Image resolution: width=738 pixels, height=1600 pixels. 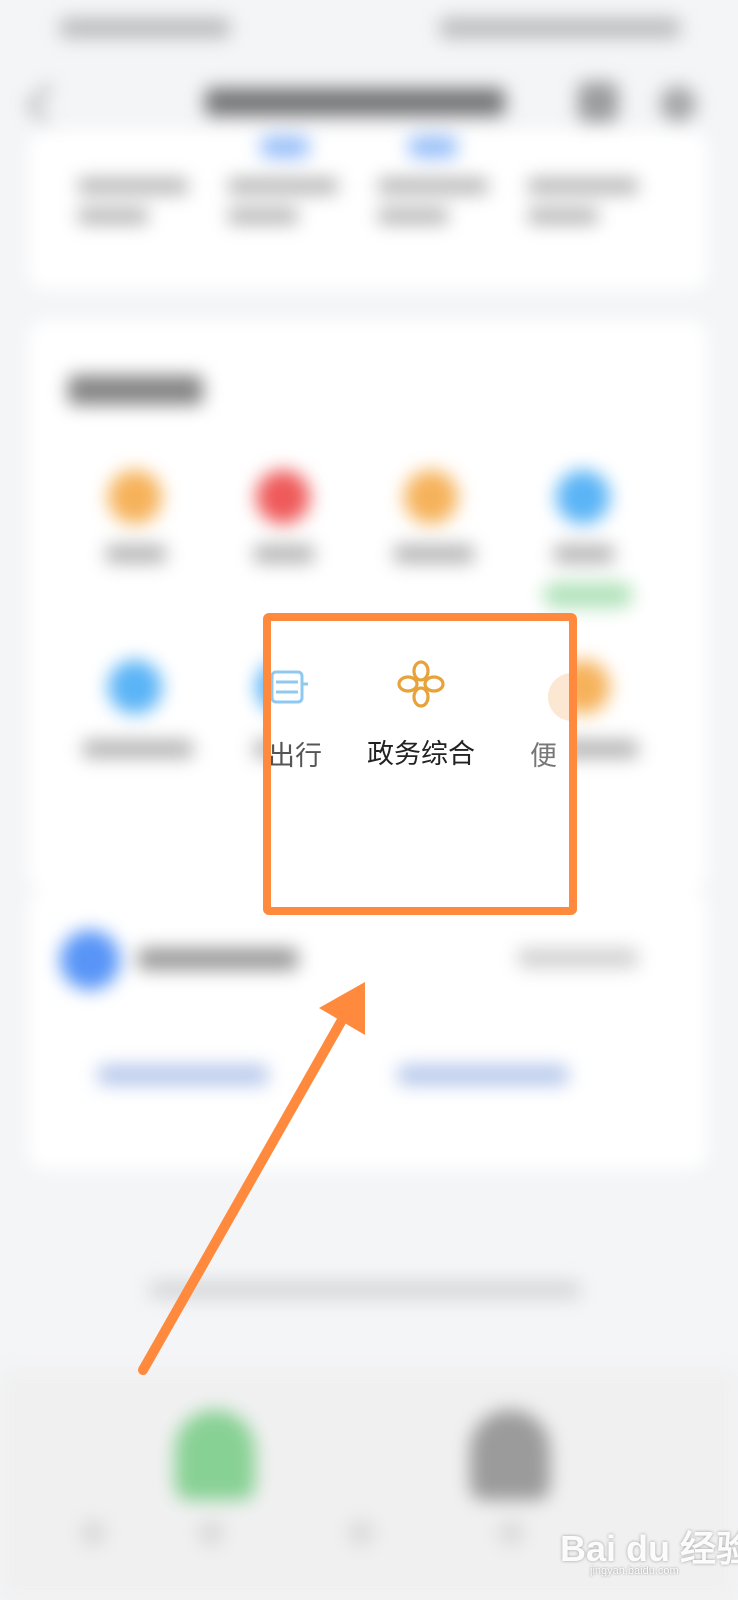 What do you see at coordinates (46, 103) in the screenshot?
I see `back-icon` at bounding box center [46, 103].